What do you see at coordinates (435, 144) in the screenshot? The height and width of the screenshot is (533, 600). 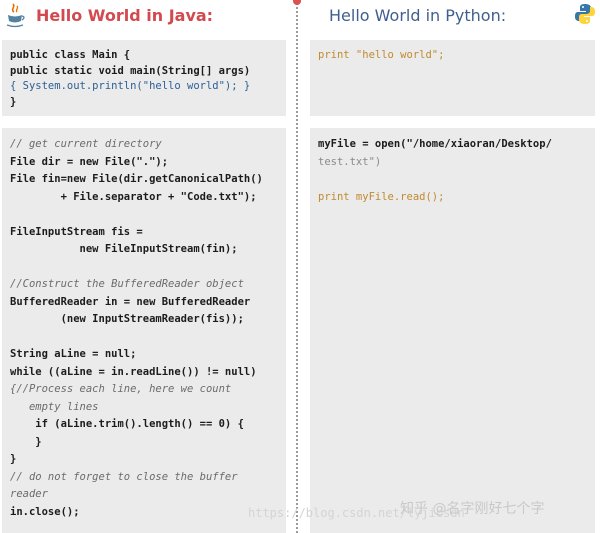 I see `code-line: myFile = open("/home/xiaoran/Desktop/` at bounding box center [435, 144].